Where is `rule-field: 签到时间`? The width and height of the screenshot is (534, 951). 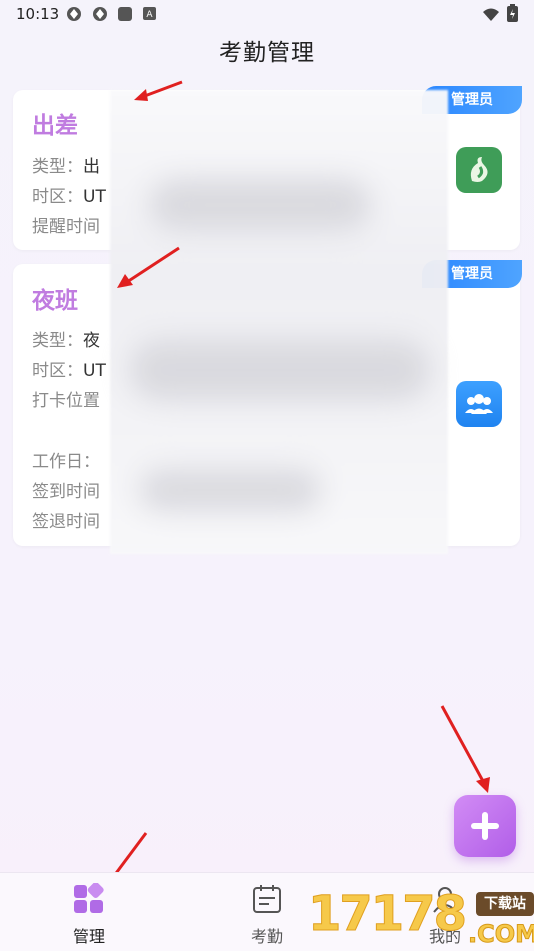
rule-field: 签到时间 is located at coordinates (66, 489).